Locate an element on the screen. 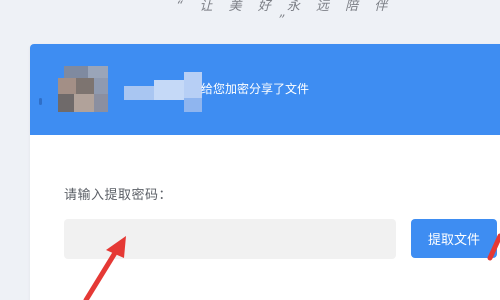 Image resolution: width=500 pixels, height=300 pixels. header-edge-mark is located at coordinates (40, 101).